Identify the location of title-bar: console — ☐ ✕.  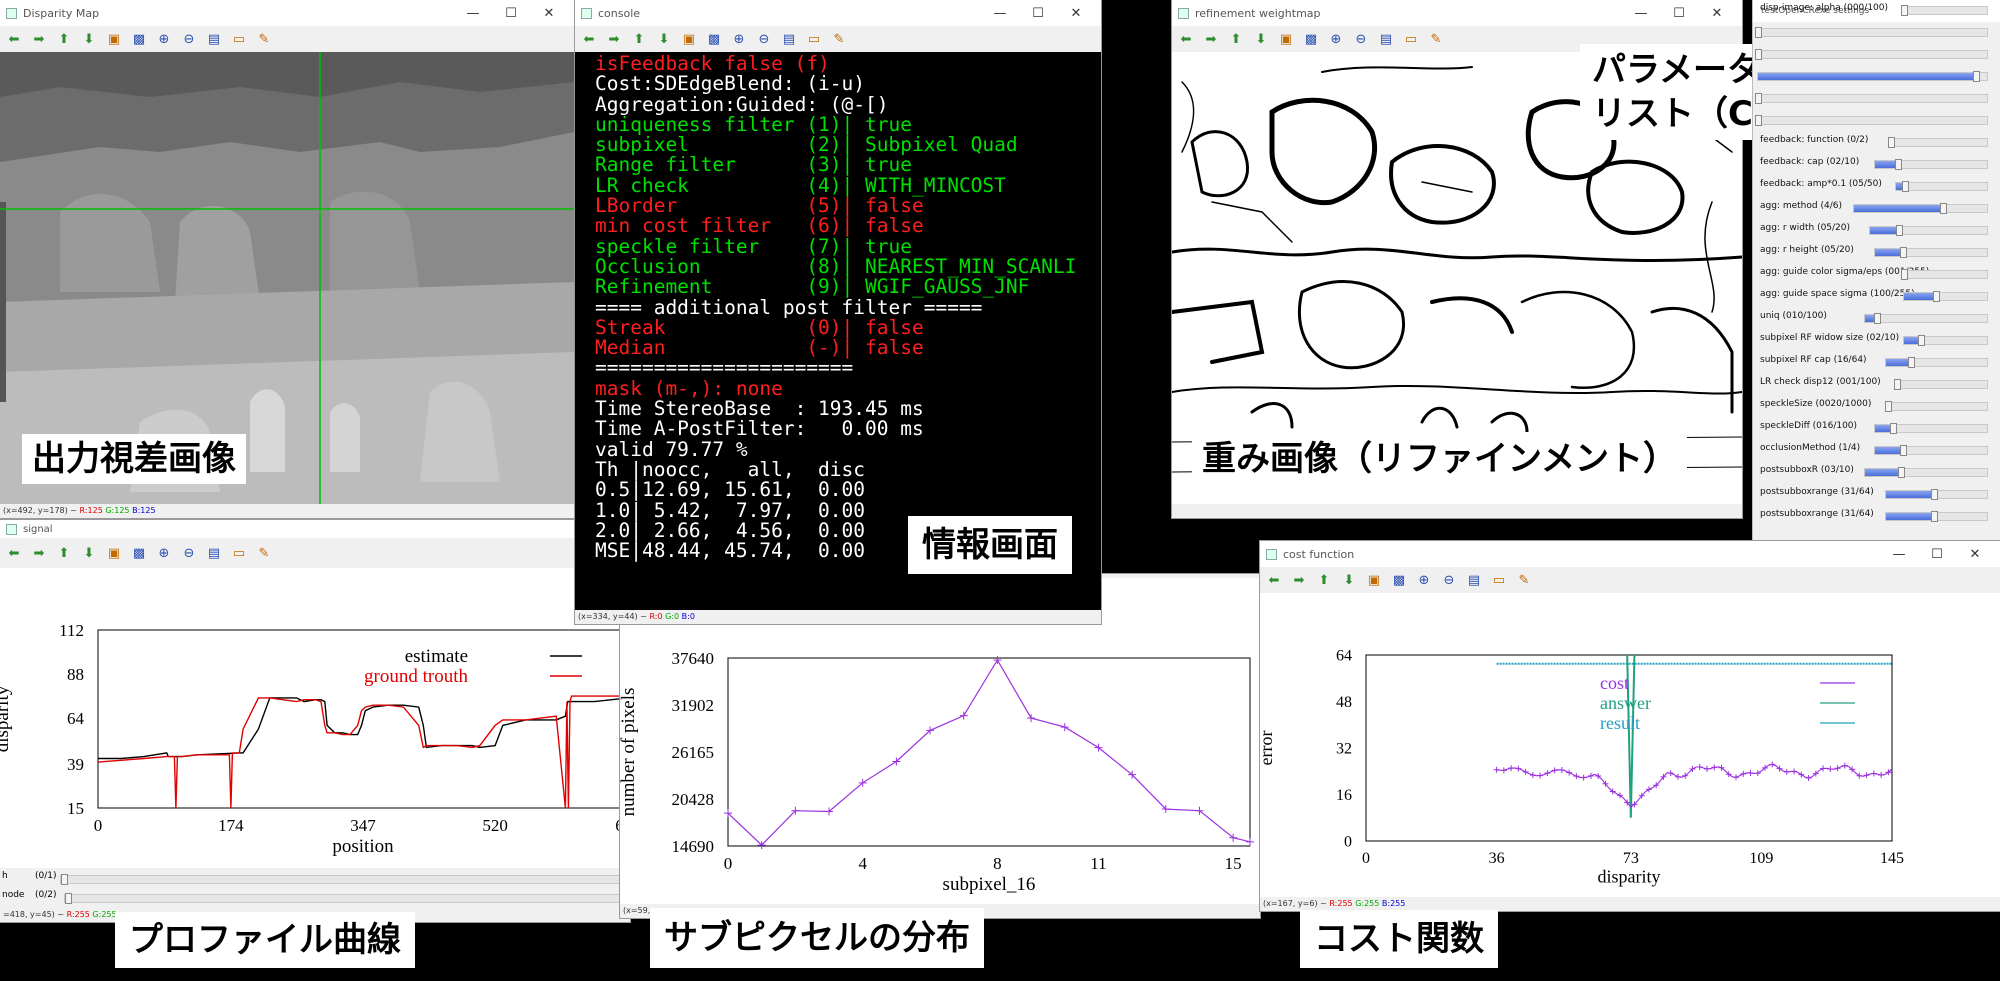
(838, 13).